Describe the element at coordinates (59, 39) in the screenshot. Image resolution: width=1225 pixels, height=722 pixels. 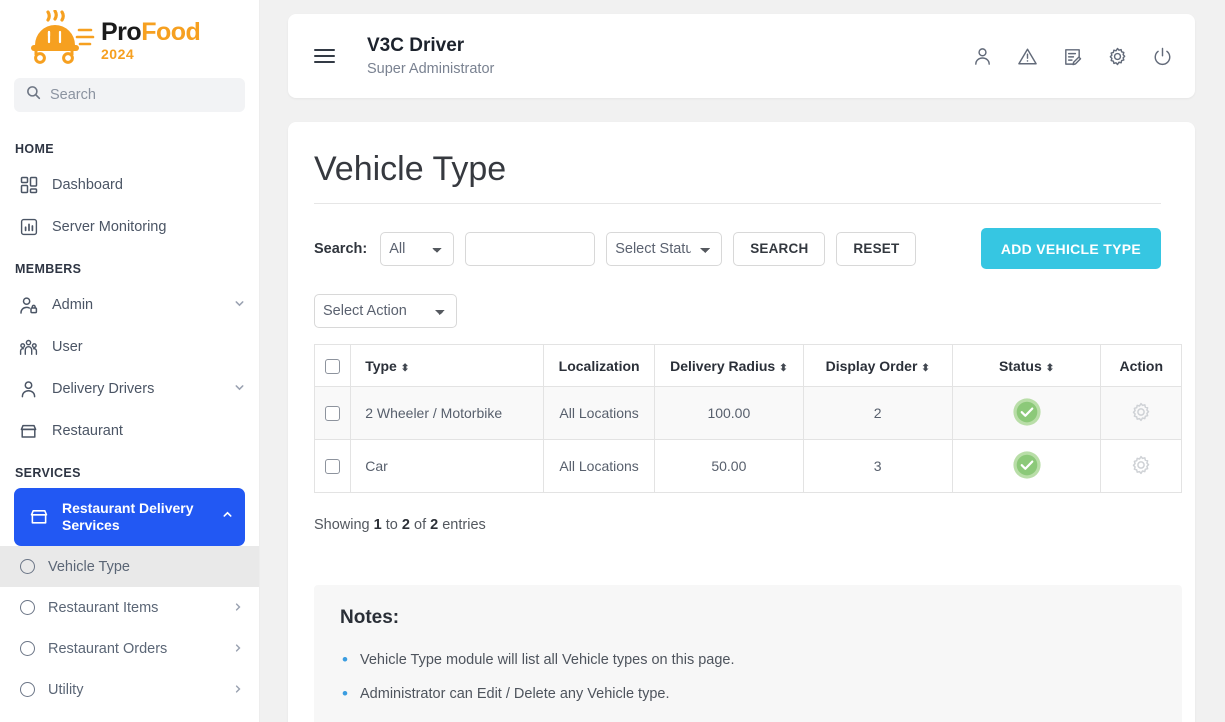
I see `food-cloche-logo-icon` at that location.